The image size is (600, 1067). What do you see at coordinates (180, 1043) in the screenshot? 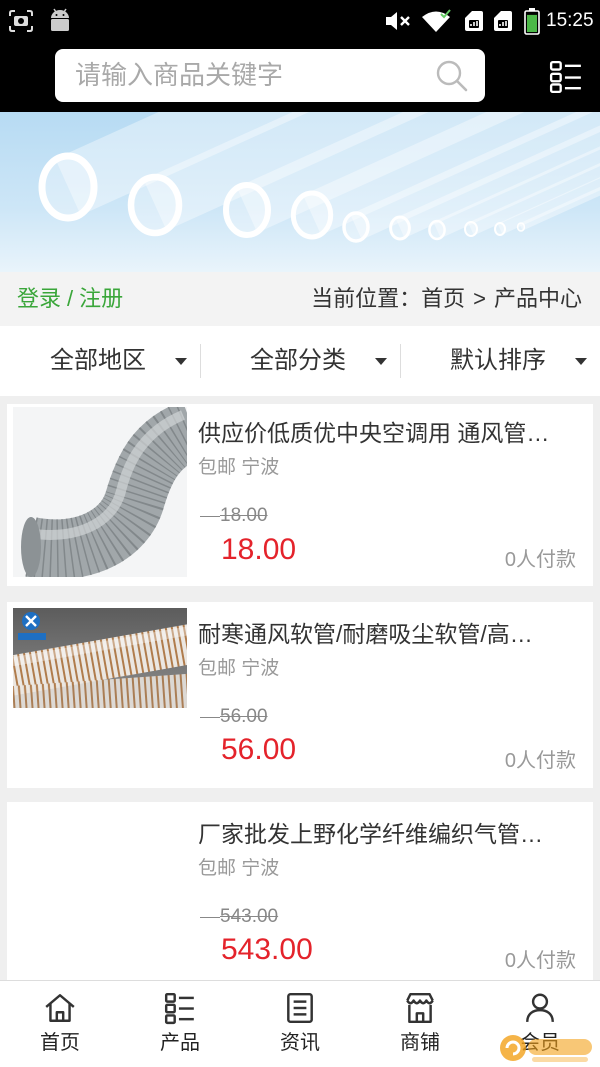
I see `nav-label: 产品` at bounding box center [180, 1043].